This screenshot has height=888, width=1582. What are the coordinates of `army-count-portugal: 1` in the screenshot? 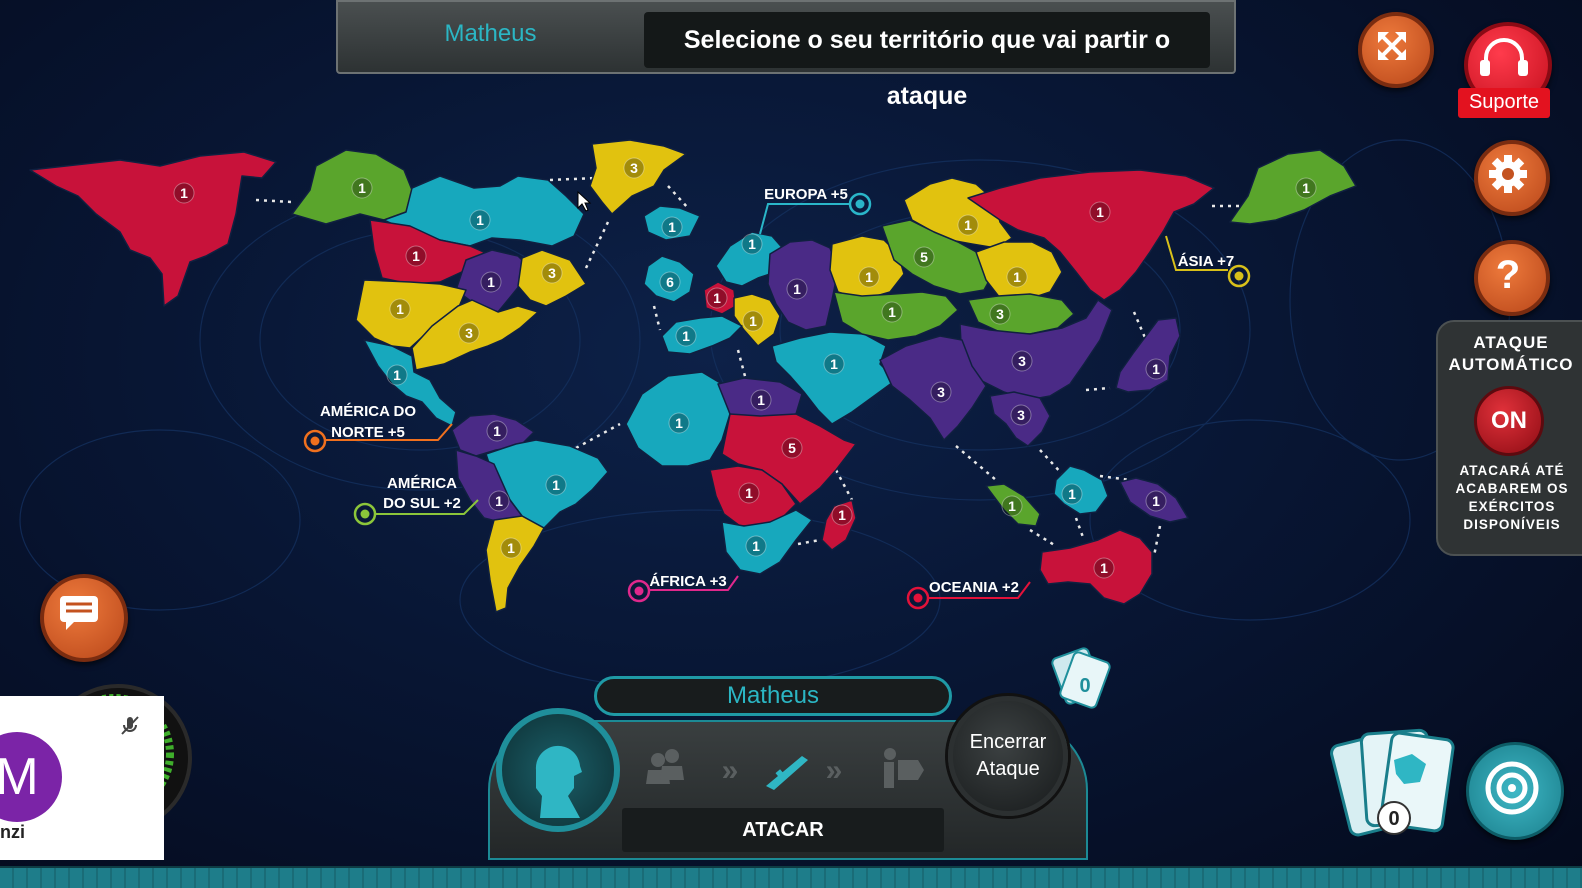 It's located at (686, 336).